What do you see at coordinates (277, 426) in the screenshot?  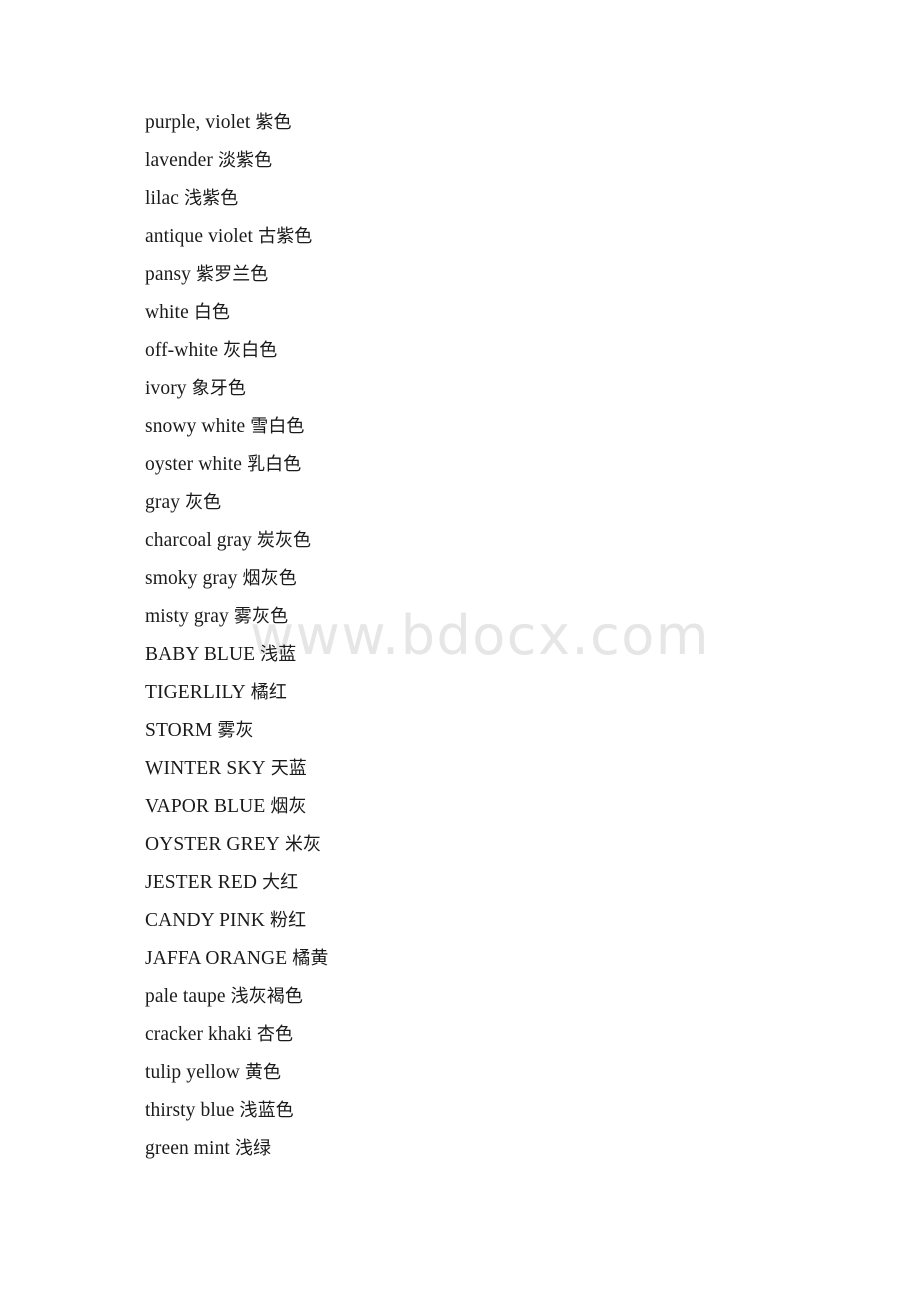 I see `glossary-term-chinese: 雪白色` at bounding box center [277, 426].